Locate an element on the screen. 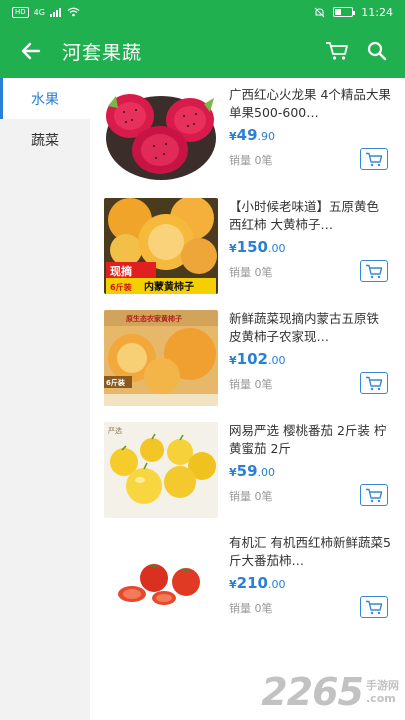  price-decimal: .90 is located at coordinates (266, 136).